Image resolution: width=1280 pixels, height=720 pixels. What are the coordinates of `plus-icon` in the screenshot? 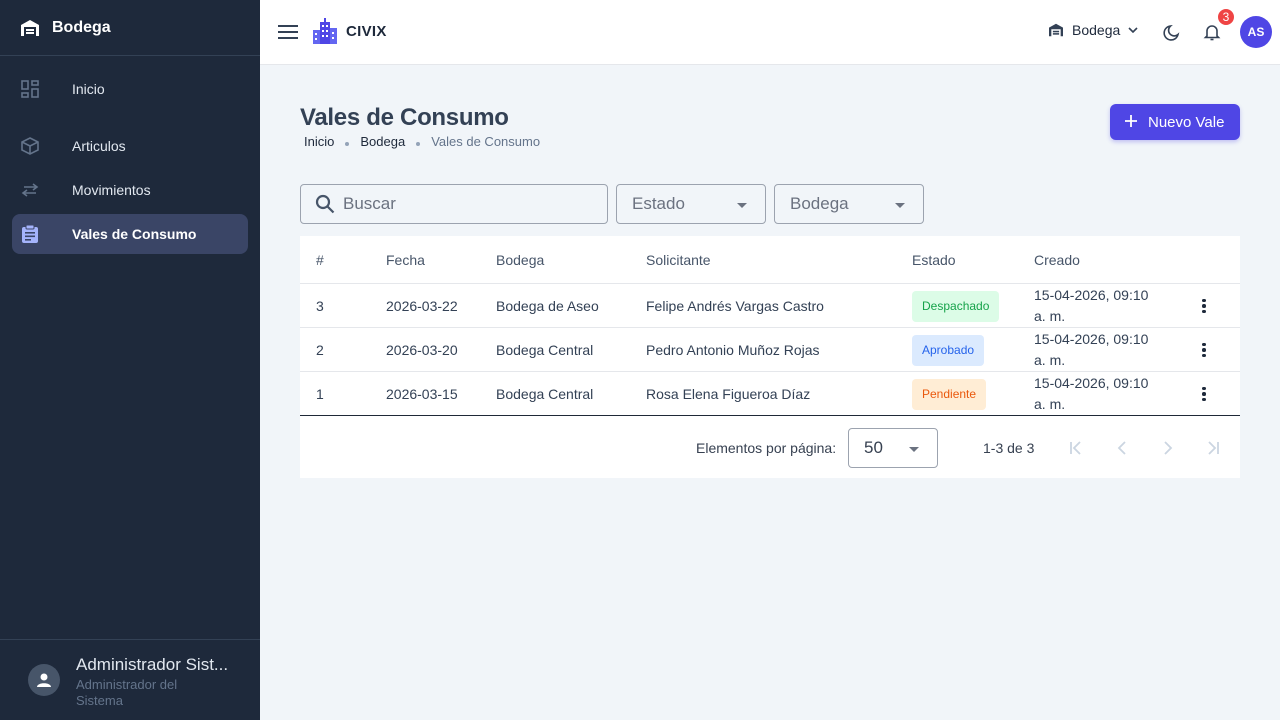 It's located at (1131, 122).